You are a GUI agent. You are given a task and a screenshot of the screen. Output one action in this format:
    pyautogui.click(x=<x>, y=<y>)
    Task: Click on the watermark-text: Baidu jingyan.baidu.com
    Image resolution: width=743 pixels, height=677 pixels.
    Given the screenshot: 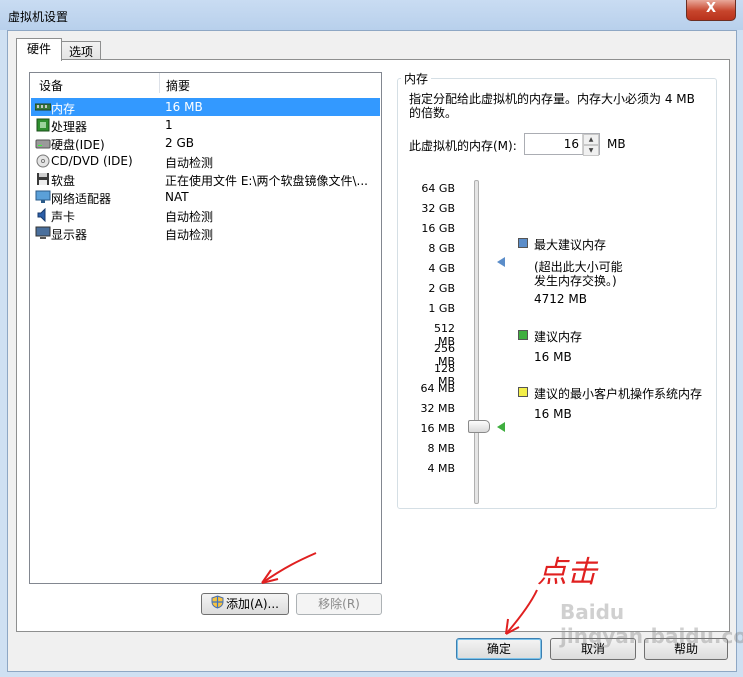 What is the action you would take?
    pyautogui.click(x=651, y=624)
    